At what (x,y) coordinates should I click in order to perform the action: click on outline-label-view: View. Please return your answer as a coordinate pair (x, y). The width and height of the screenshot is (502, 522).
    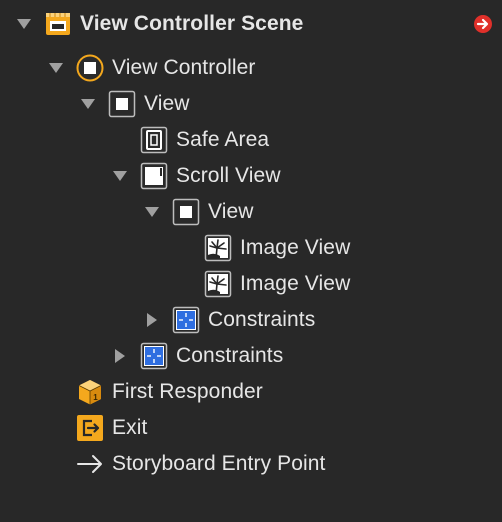
    Looking at the image, I should click on (167, 103).